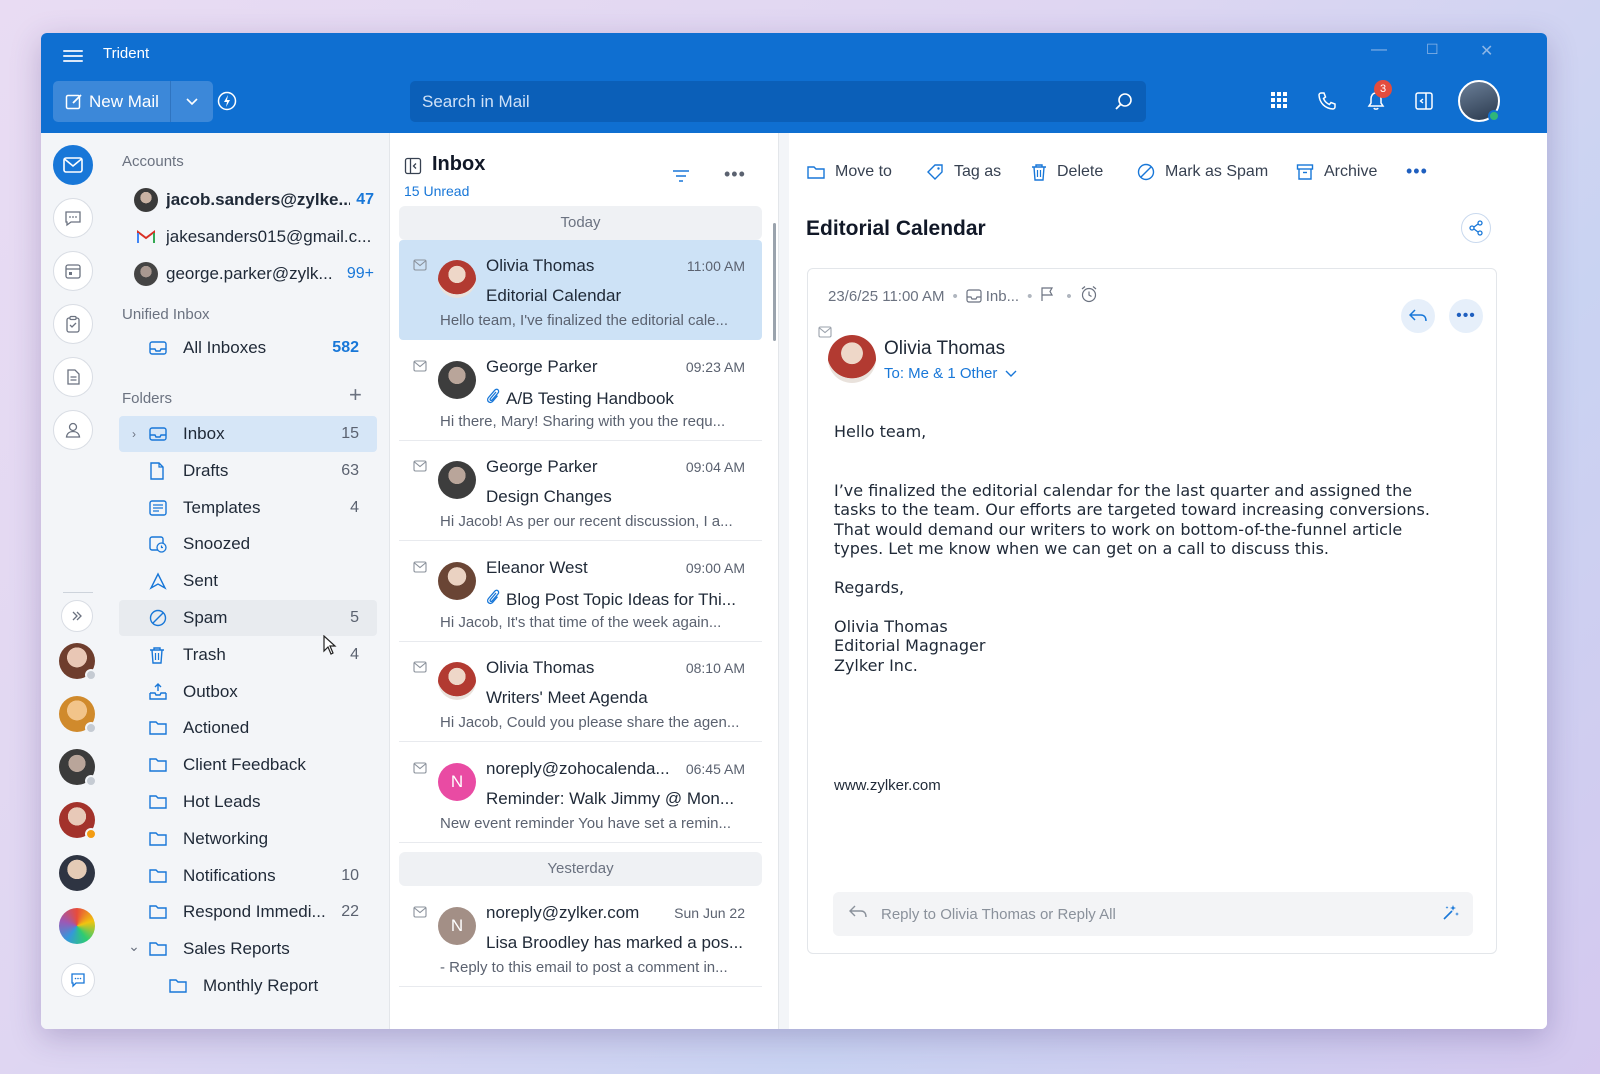  I want to click on search-input, so click(762, 101).